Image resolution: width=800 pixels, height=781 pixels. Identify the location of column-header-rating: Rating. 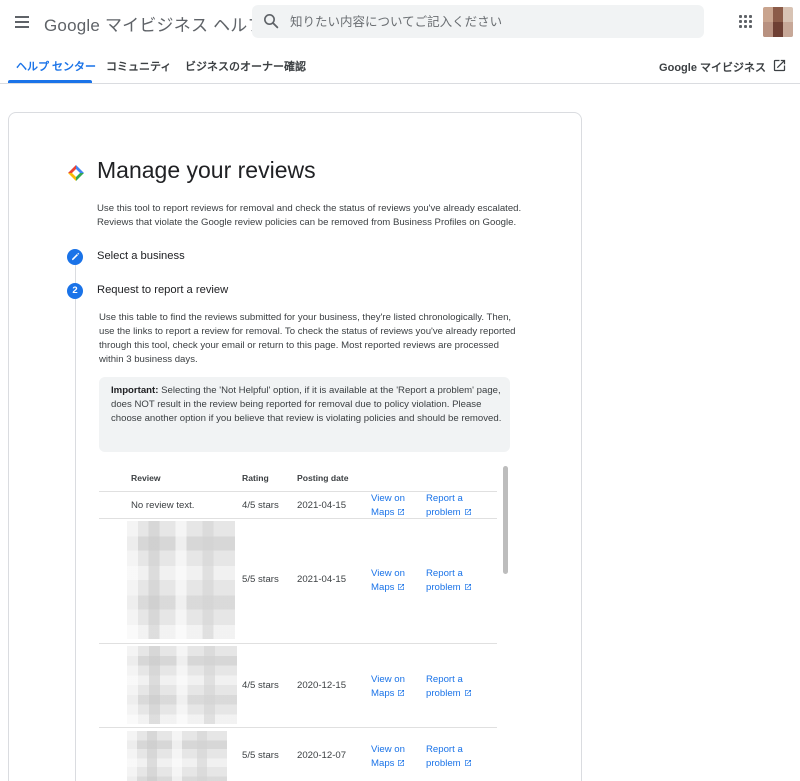
(255, 478).